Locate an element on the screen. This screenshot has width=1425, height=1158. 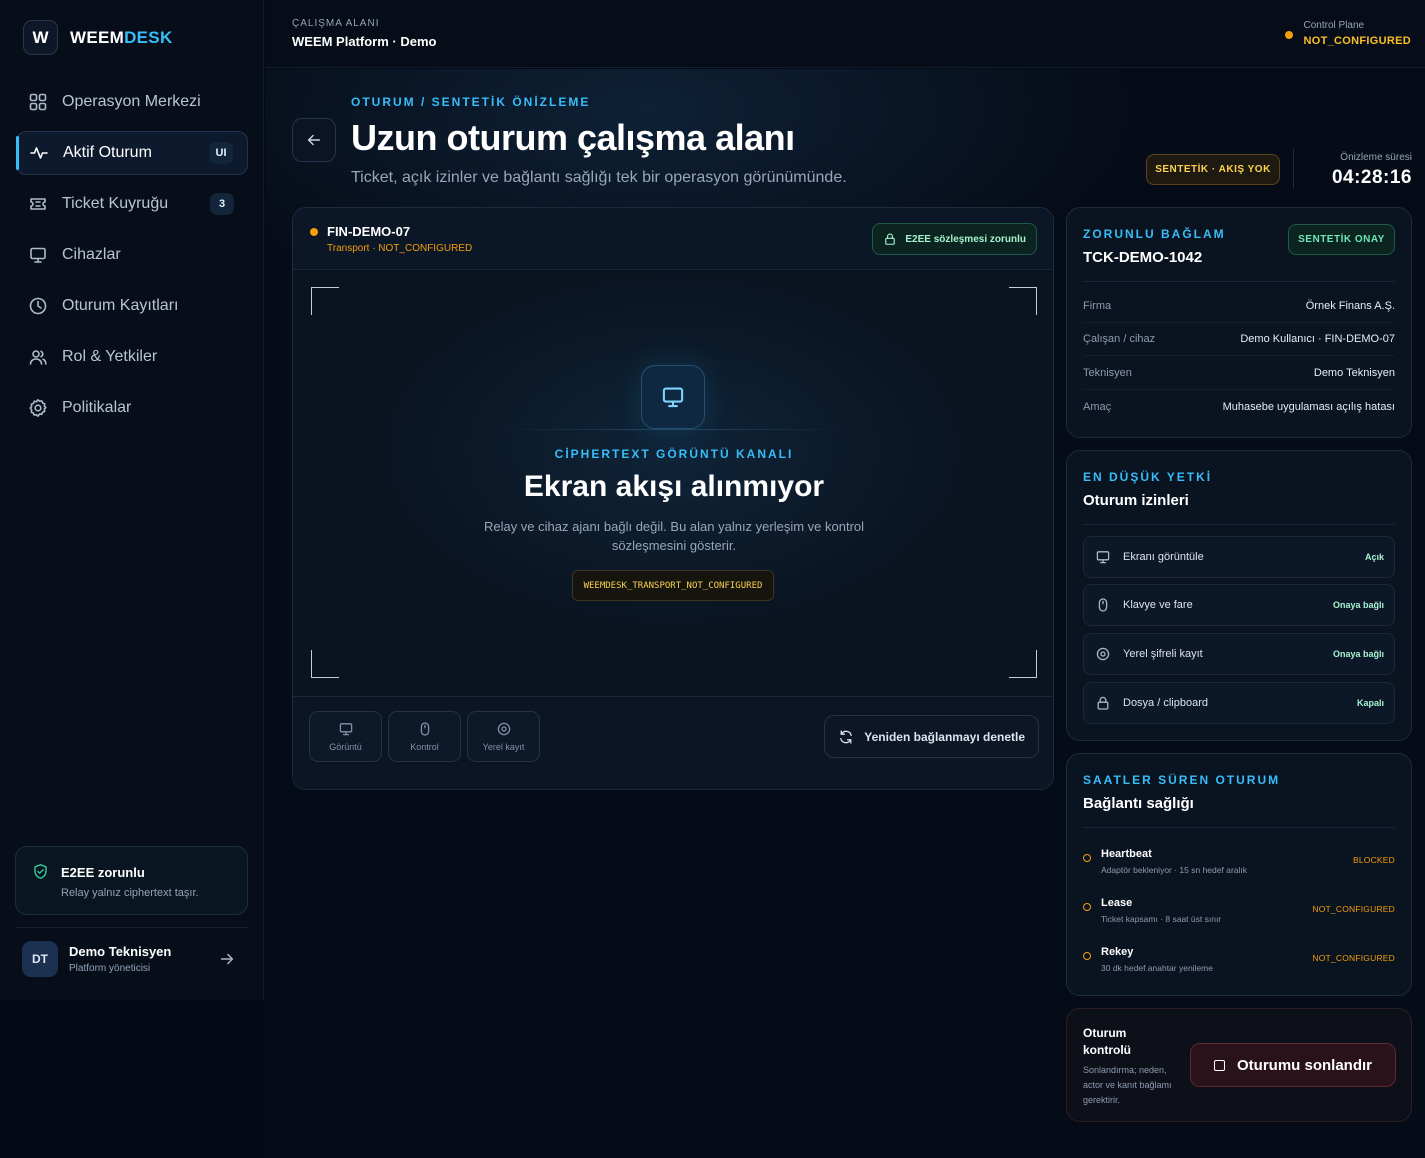
avatar: DT is located at coordinates (40, 959).